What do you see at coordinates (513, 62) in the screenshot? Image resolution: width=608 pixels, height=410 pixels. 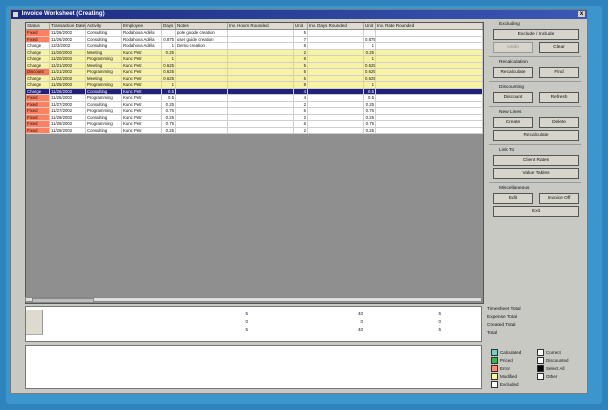 I see `recalculation-group-label: Recalculation` at bounding box center [513, 62].